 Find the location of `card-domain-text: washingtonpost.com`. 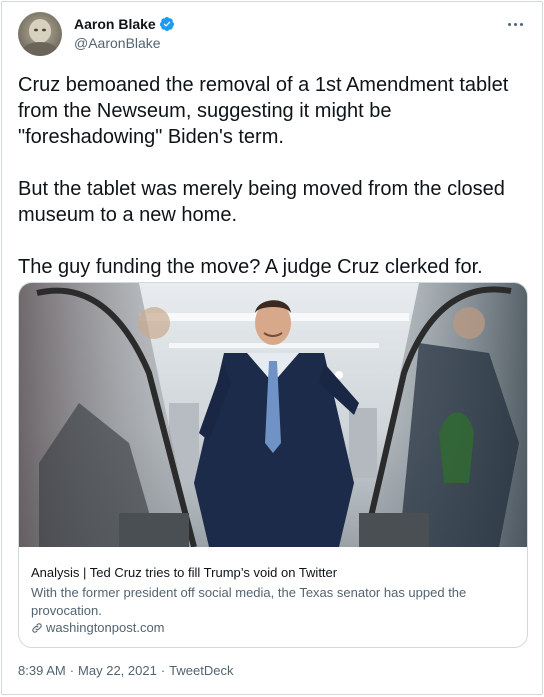

card-domain-text: washingtonpost.com is located at coordinates (105, 627).